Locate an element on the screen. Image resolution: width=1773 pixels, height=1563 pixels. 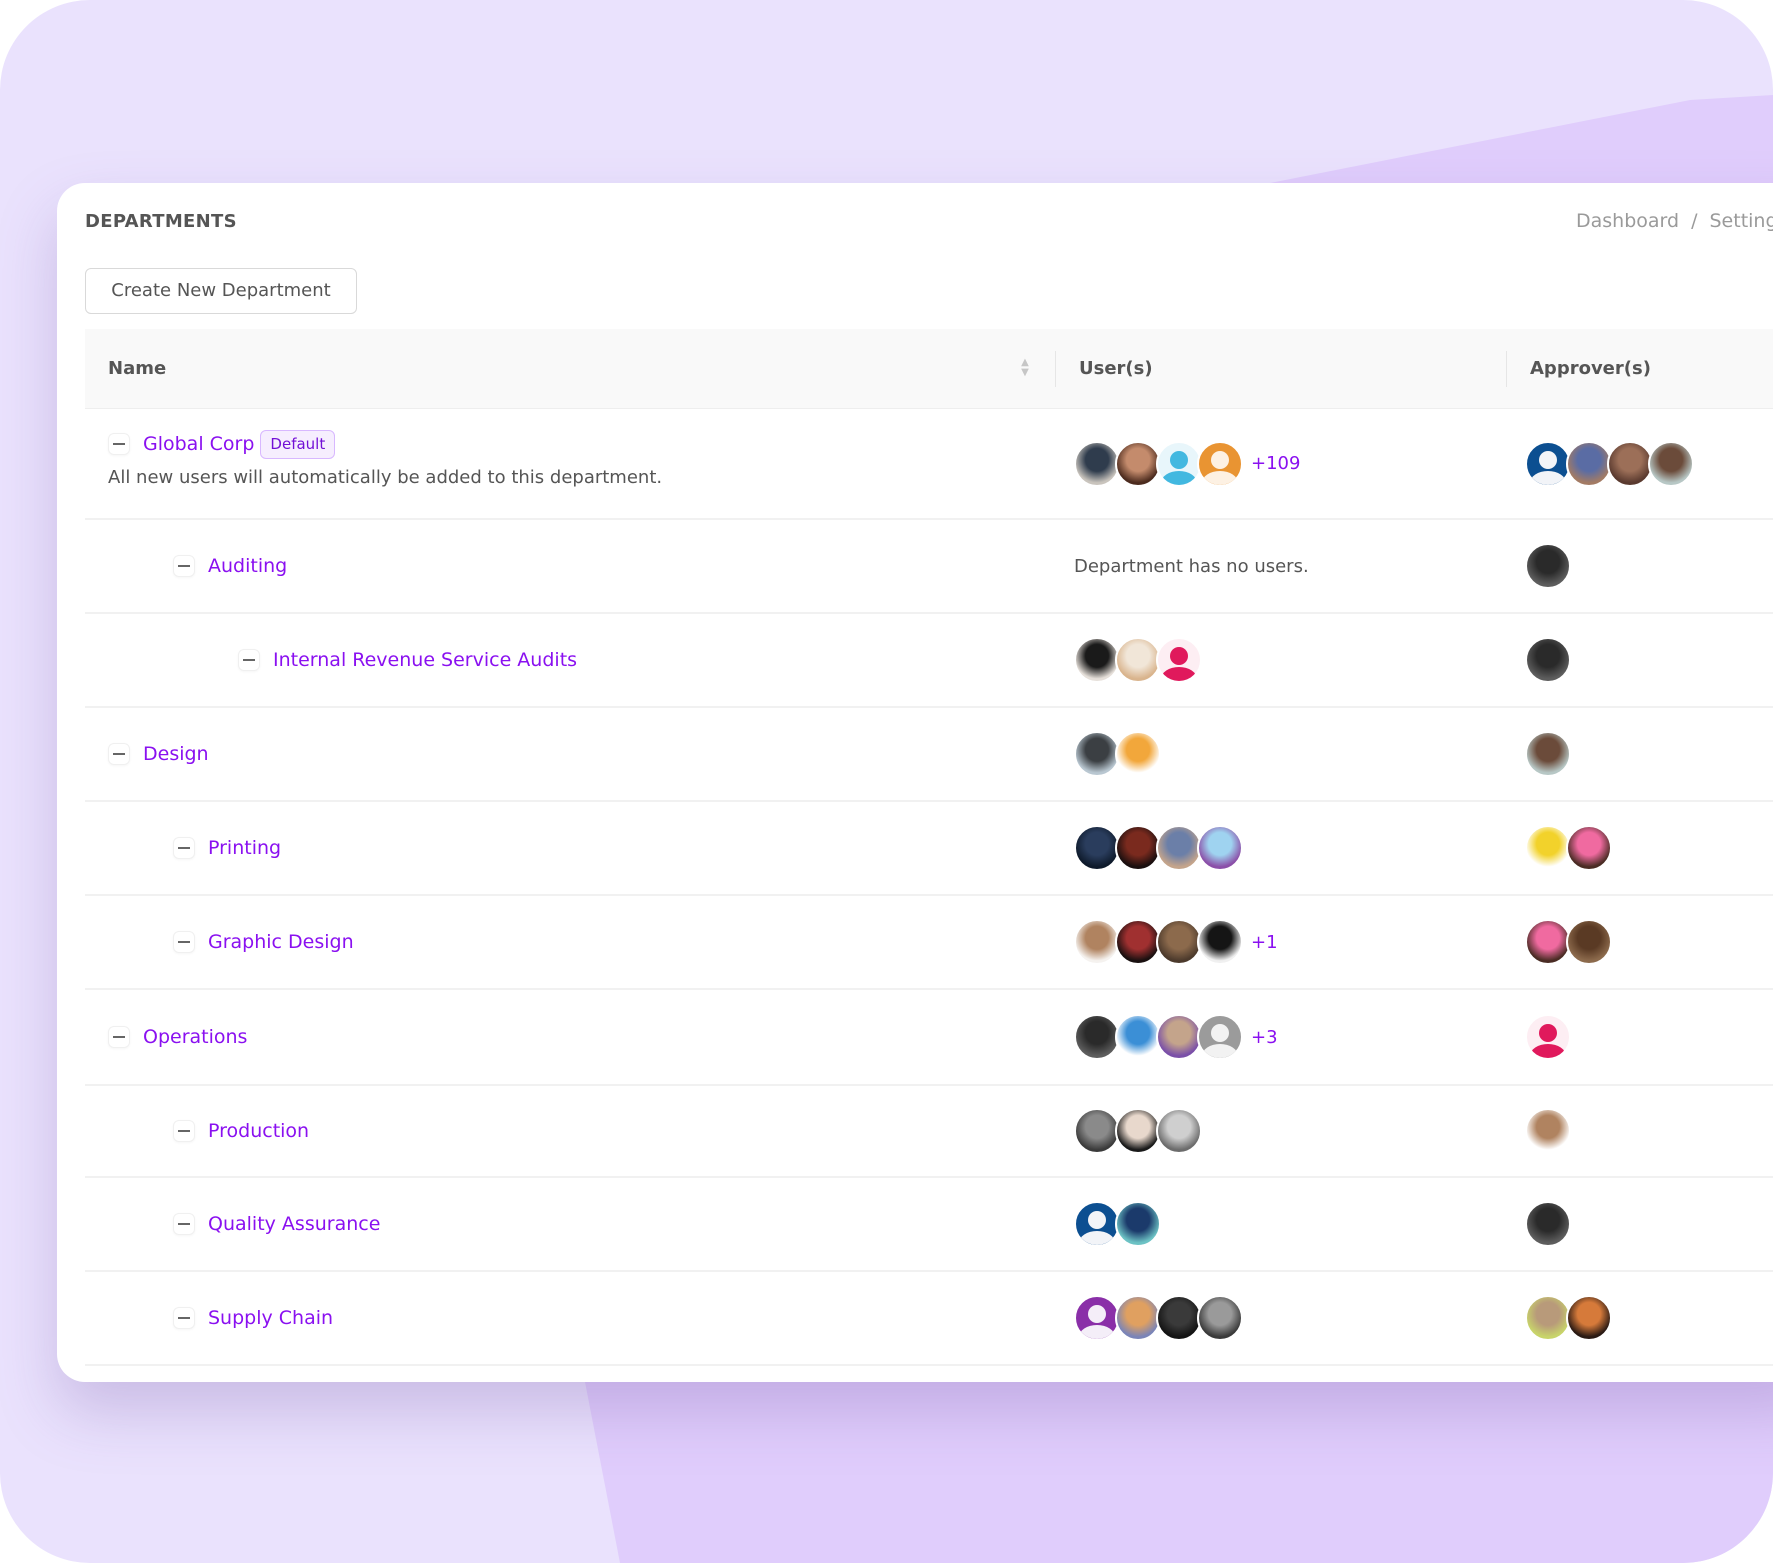
more-users-count: +109 is located at coordinates (1275, 463).